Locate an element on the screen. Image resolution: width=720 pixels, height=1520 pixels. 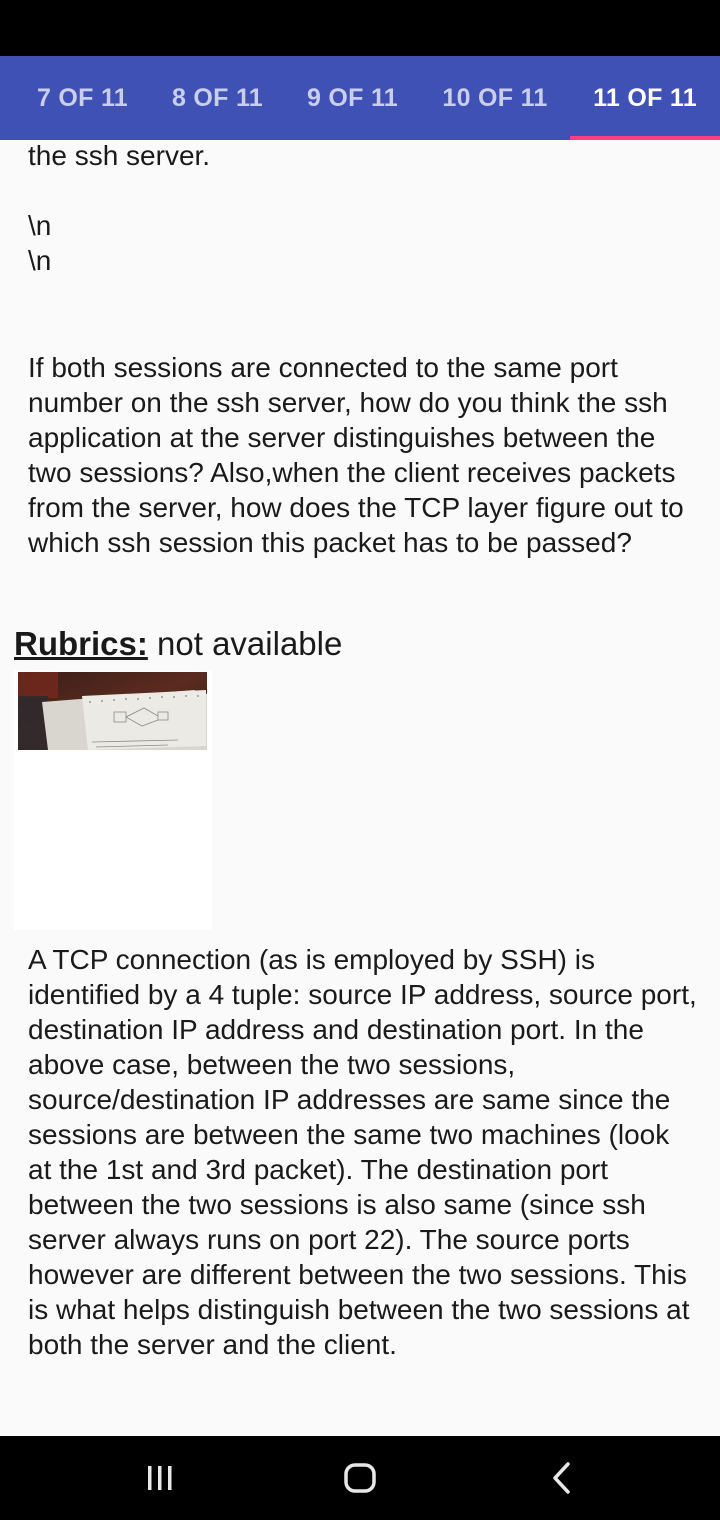
rubrics-label: Rubrics: is located at coordinates (81, 643).